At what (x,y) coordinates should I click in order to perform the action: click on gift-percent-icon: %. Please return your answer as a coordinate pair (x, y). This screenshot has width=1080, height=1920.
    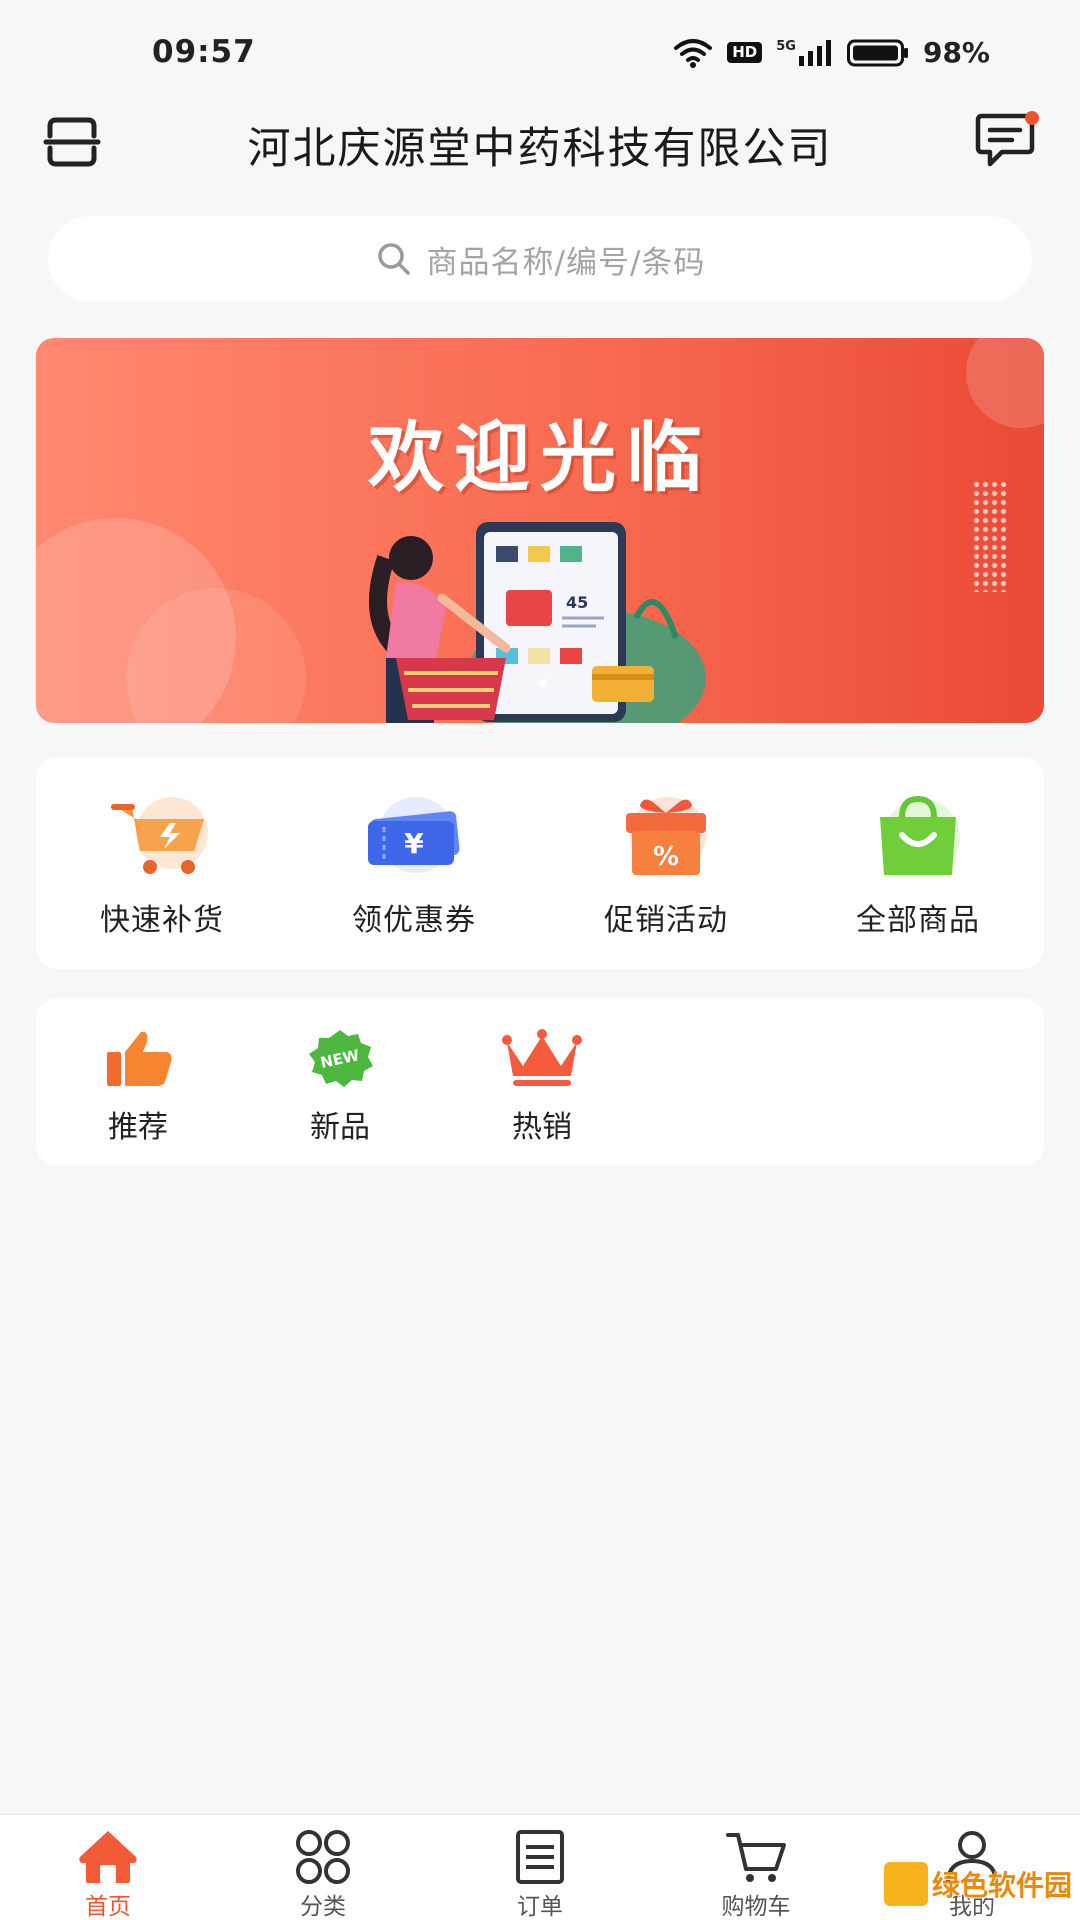
    Looking at the image, I should click on (666, 836).